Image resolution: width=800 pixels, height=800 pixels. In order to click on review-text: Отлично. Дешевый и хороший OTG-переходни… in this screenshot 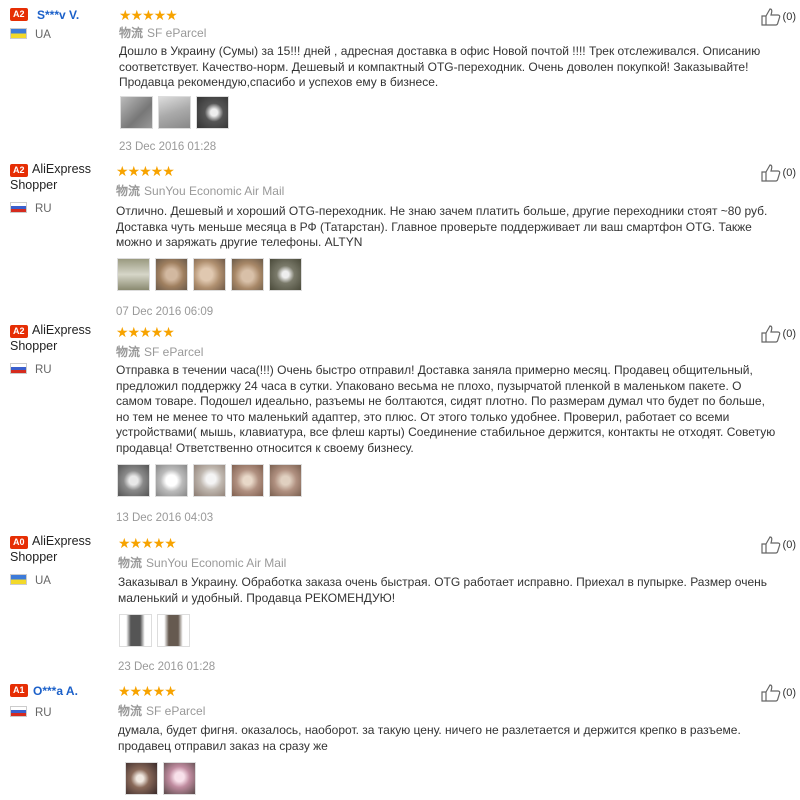, I will do `click(442, 226)`.